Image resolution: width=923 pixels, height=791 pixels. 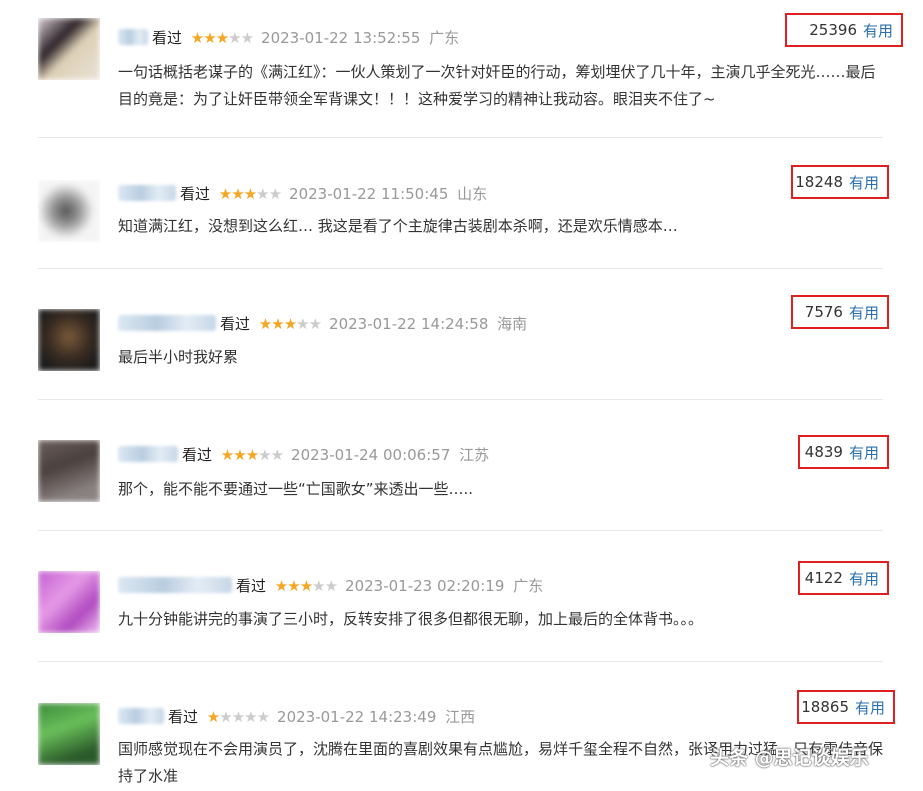 I want to click on review-content: 那个，能不能不要通过一些“亡国歌女”来透出一些….., so click(x=296, y=489).